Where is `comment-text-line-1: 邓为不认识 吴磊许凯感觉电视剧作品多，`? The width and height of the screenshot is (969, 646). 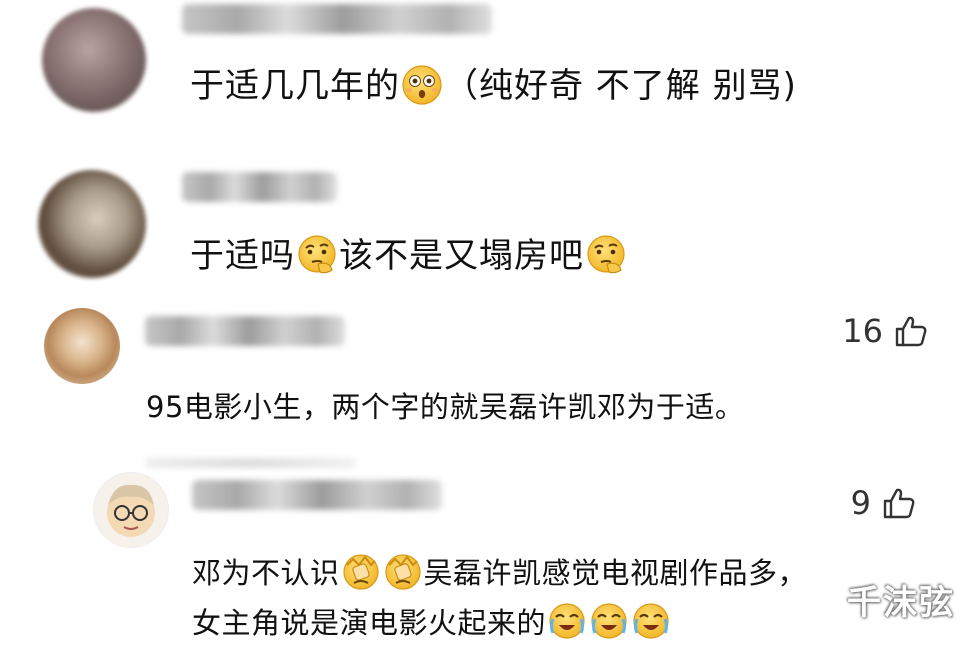
comment-text-line-1: 邓为不认识 吴磊许凯感觉电视剧作品多， is located at coordinates (499, 571).